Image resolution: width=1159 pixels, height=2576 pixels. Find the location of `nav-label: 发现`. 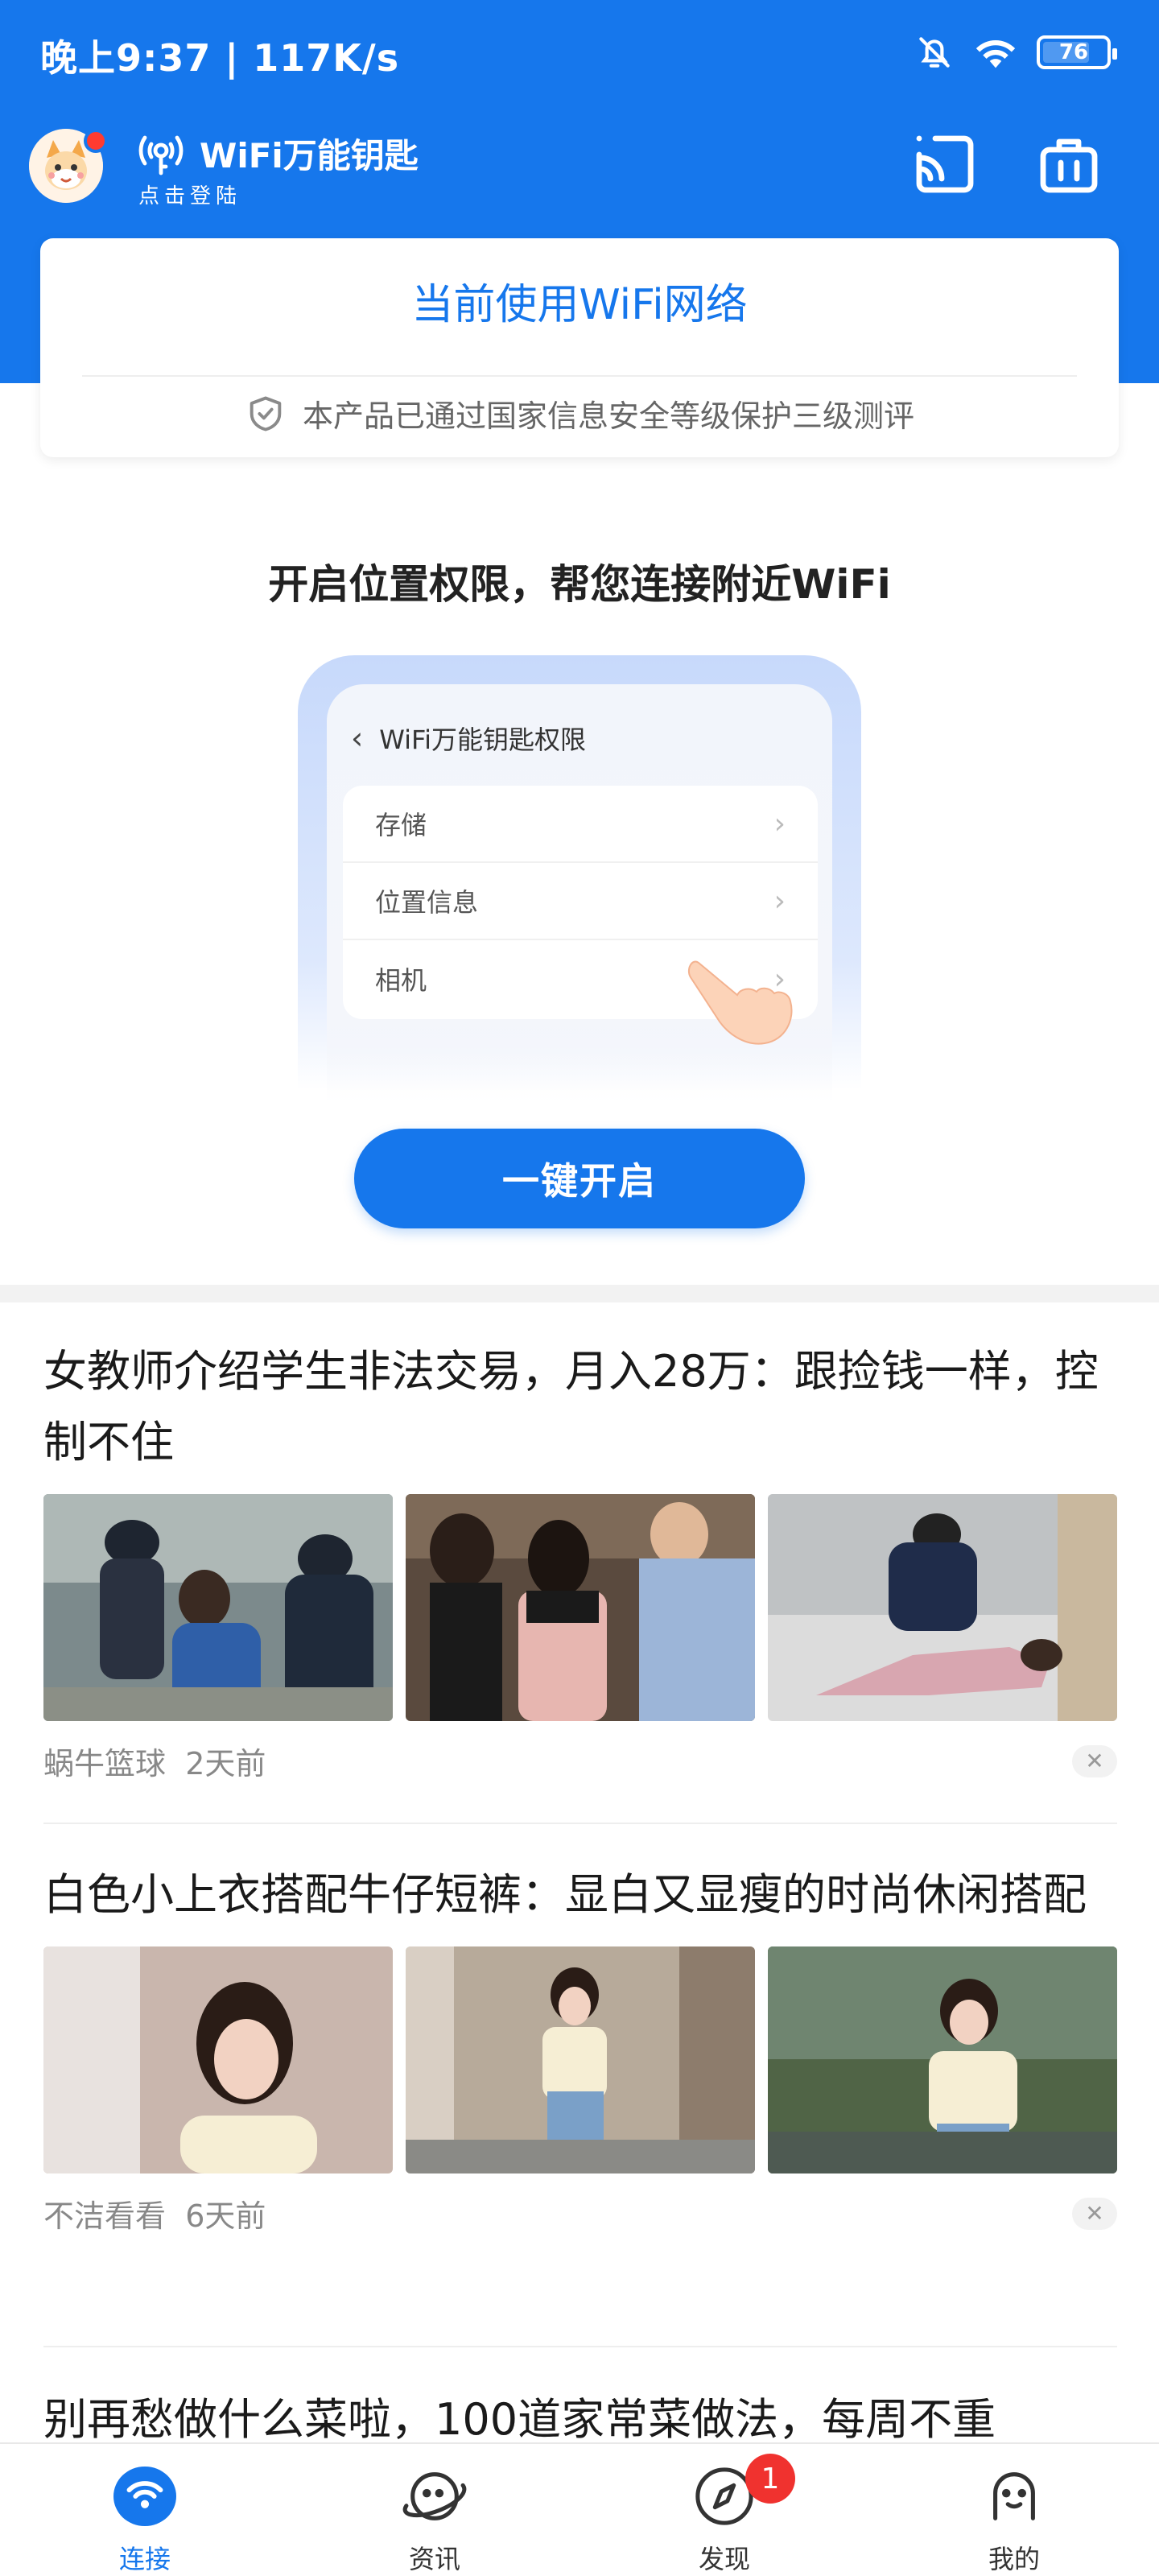

nav-label: 发现 is located at coordinates (724, 2559).